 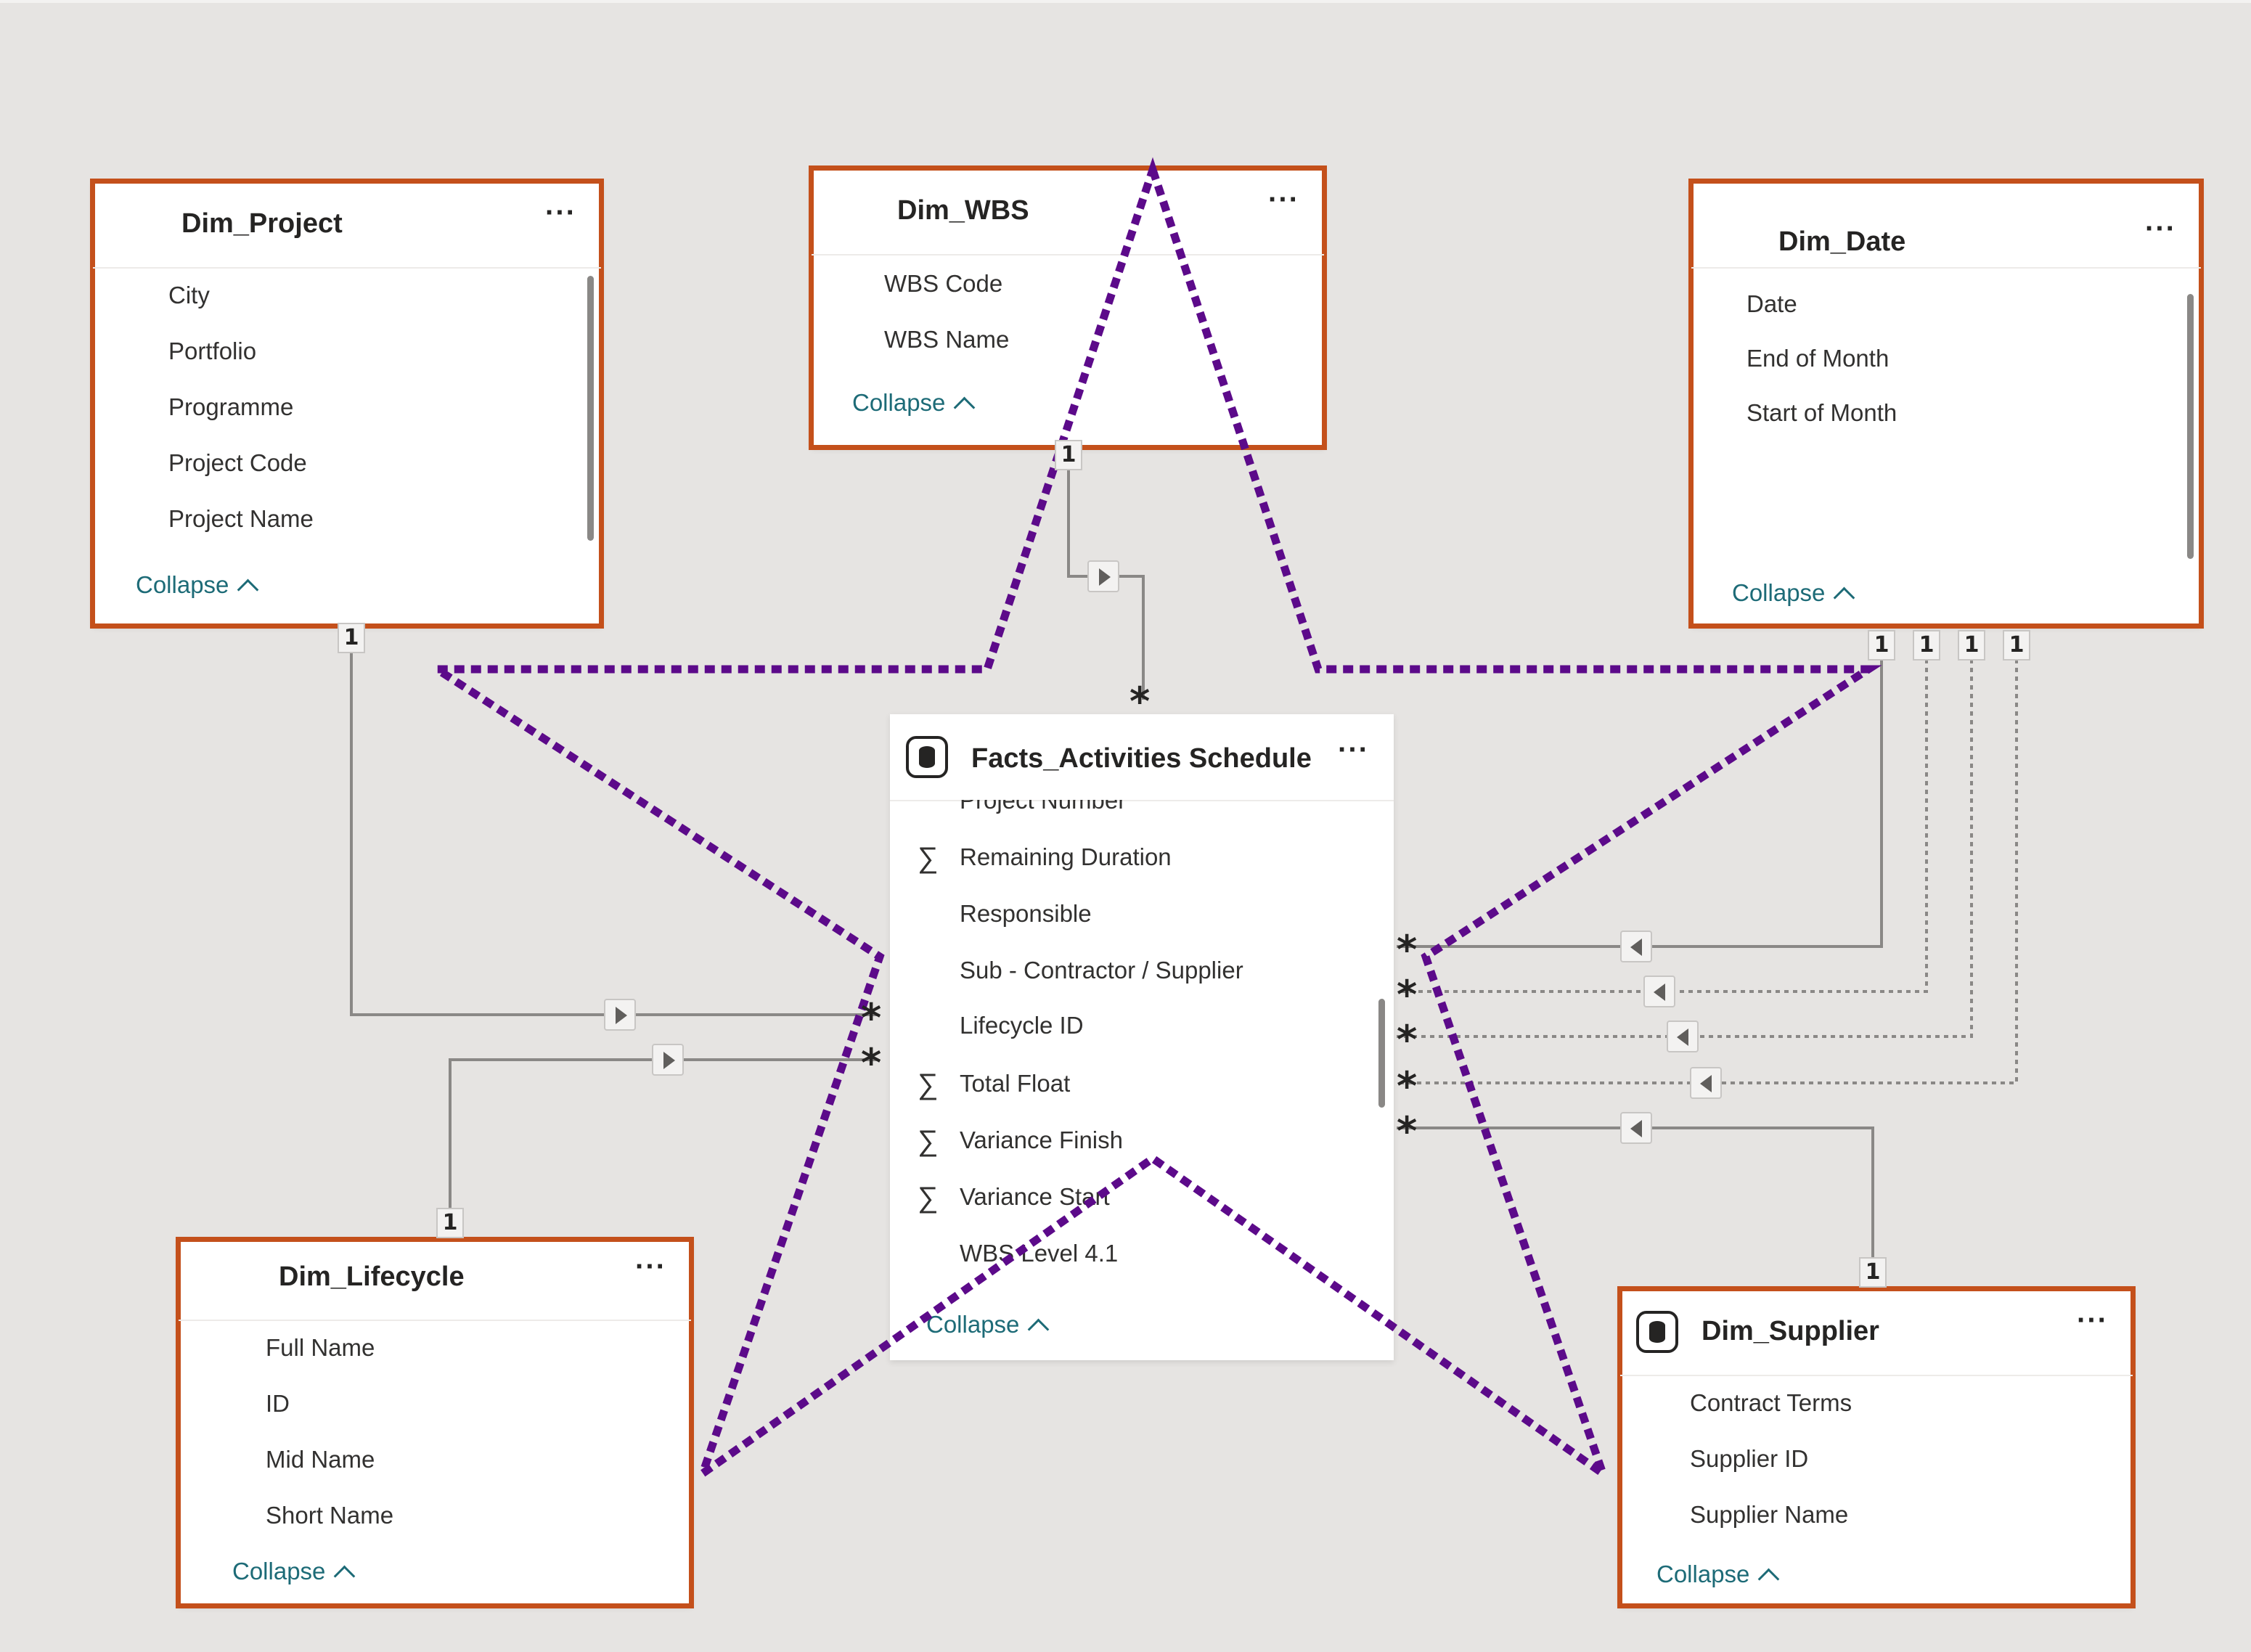 I want to click on card-title: Dim_WBS, so click(x=963, y=210).